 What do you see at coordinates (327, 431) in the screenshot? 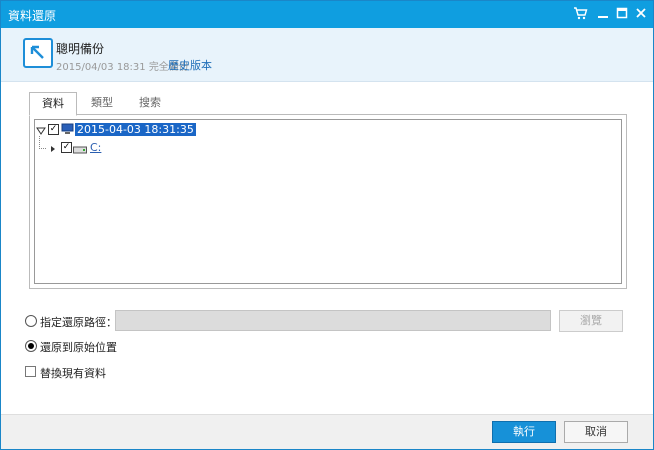
I see `footer-bar: 執行 取消` at bounding box center [327, 431].